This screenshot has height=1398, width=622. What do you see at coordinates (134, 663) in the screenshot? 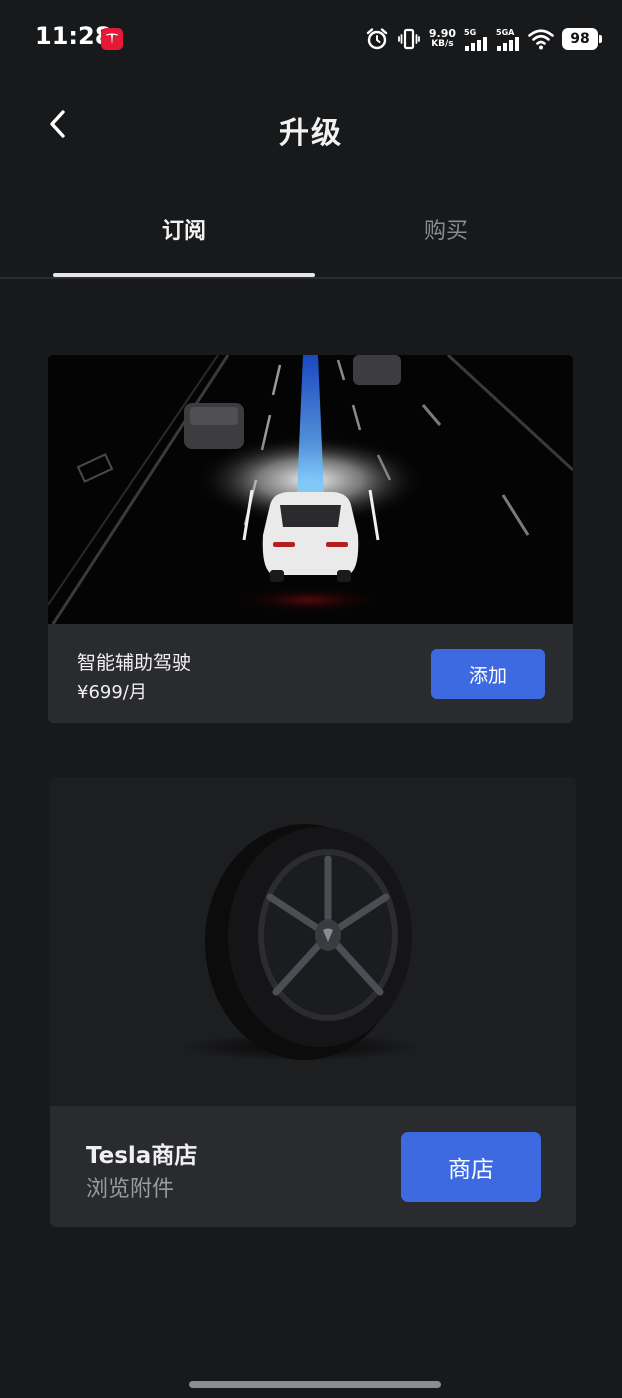
I see `feature-name: 智能辅助驾驶` at bounding box center [134, 663].